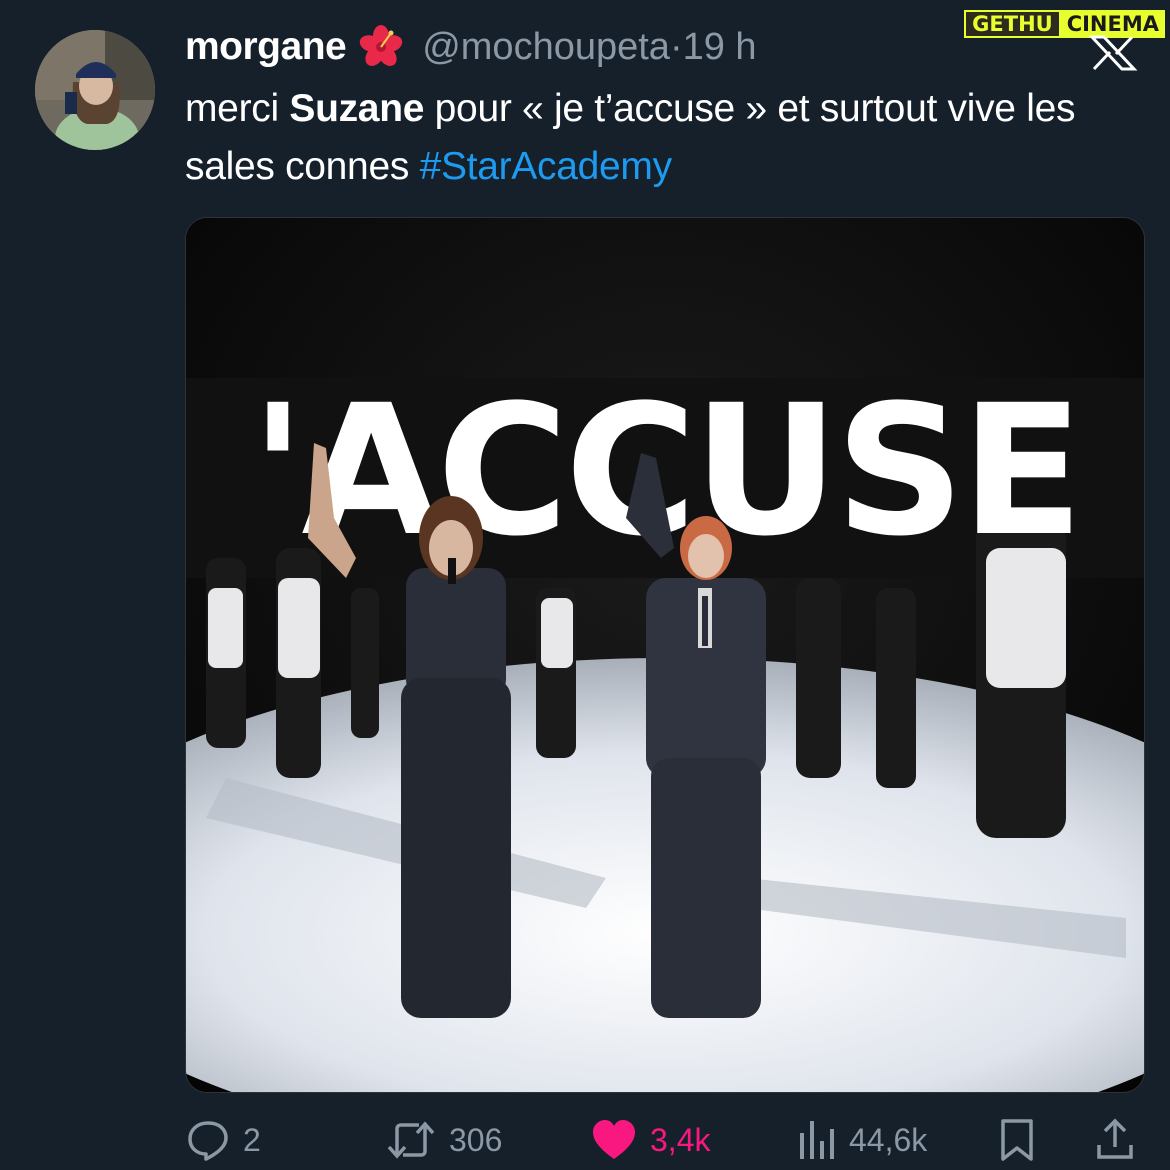 The width and height of the screenshot is (1170, 1170). What do you see at coordinates (888, 1139) in the screenshot?
I see `views-count: 44,6k` at bounding box center [888, 1139].